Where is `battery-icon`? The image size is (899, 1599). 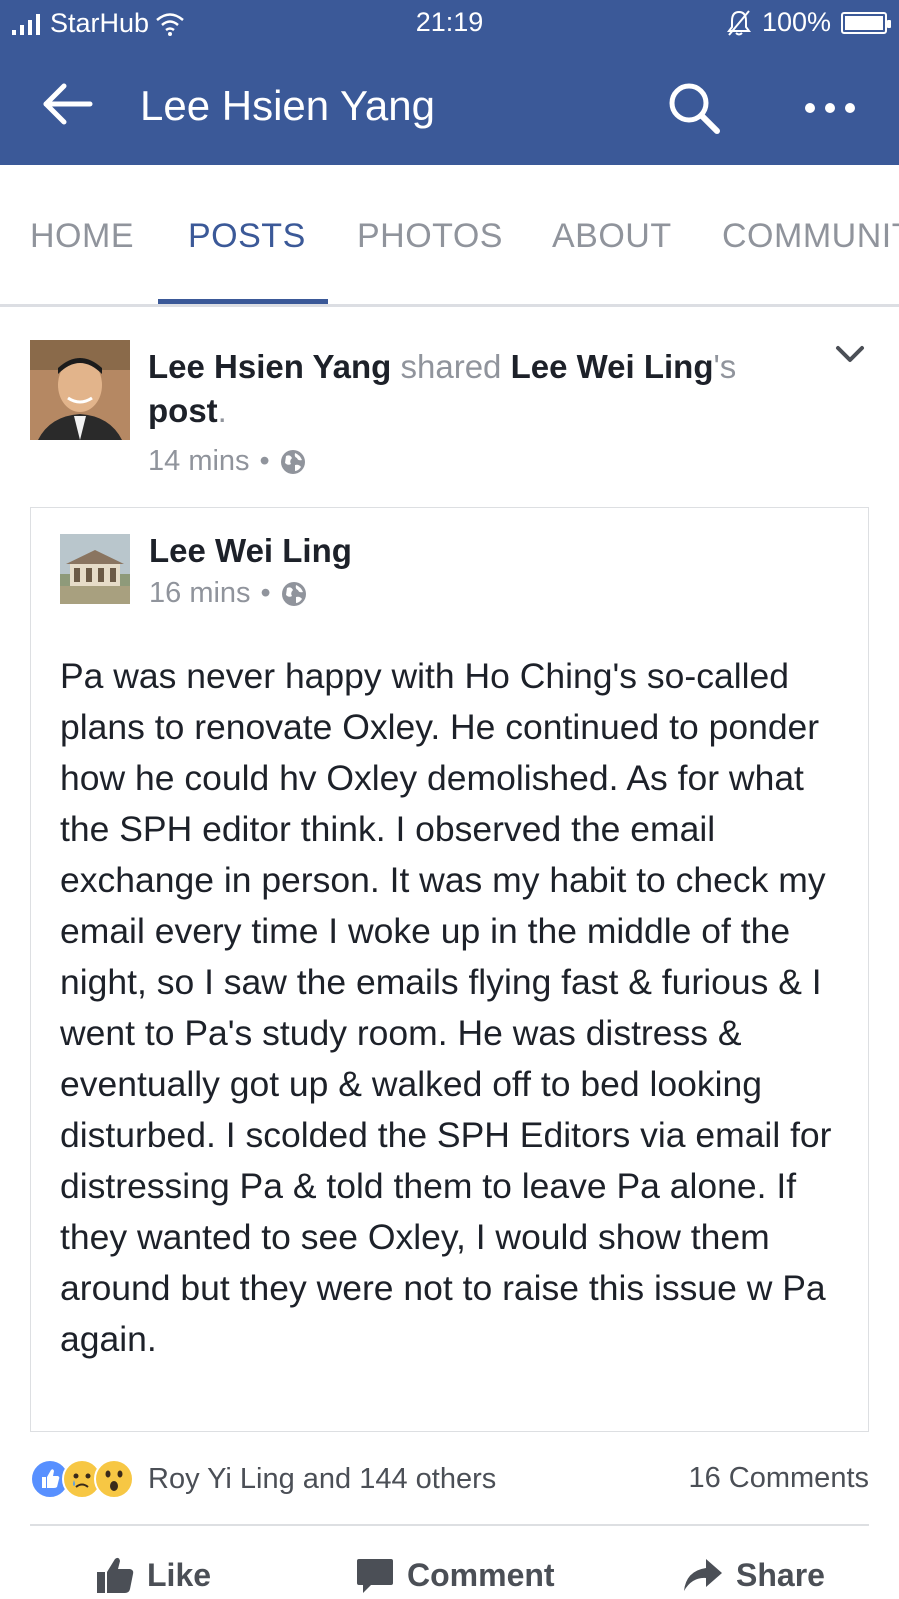
battery-icon is located at coordinates (866, 22).